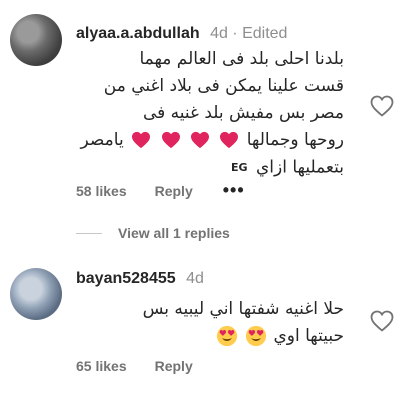  What do you see at coordinates (174, 366) in the screenshot?
I see `reply-button: Reply` at bounding box center [174, 366].